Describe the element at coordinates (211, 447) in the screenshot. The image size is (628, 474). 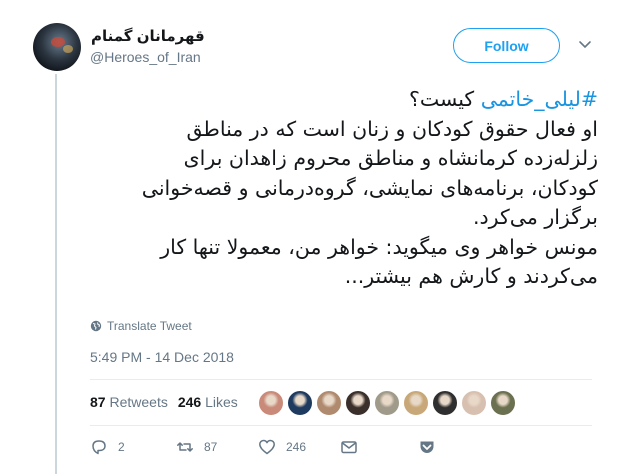
I see `retweet-count: 87` at that location.